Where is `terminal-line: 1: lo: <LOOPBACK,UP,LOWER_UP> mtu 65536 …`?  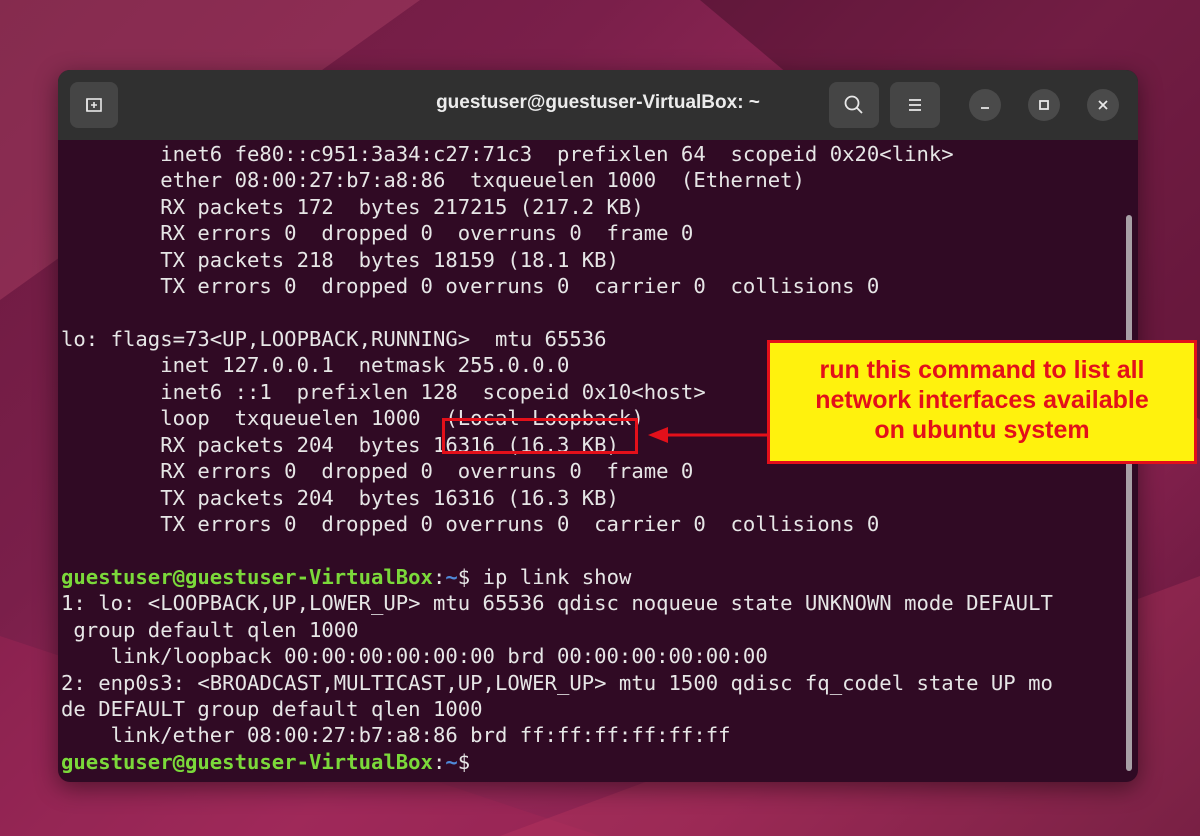 terminal-line: 1: lo: <LOOPBACK,UP,LOWER_UP> mtu 65536 … is located at coordinates (557, 603).